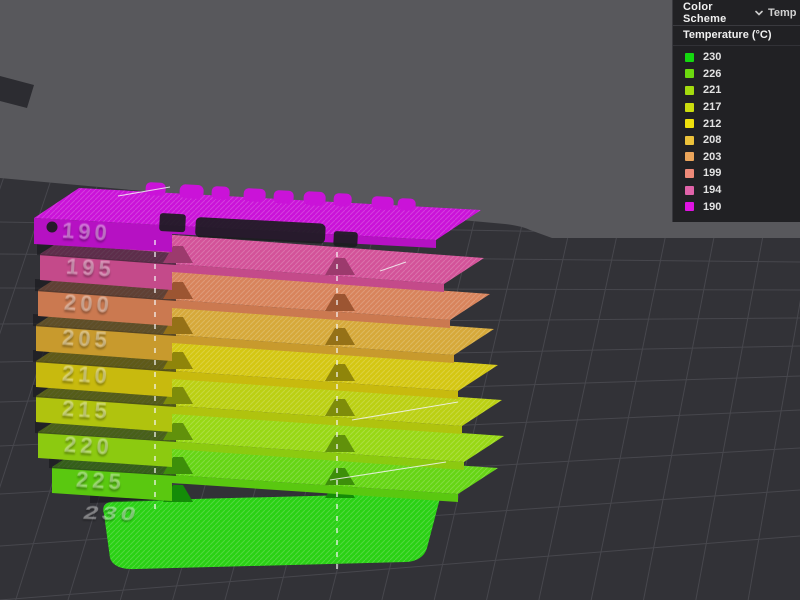  What do you see at coordinates (736, 173) in the screenshot?
I see `legend-item: 199` at bounding box center [736, 173].